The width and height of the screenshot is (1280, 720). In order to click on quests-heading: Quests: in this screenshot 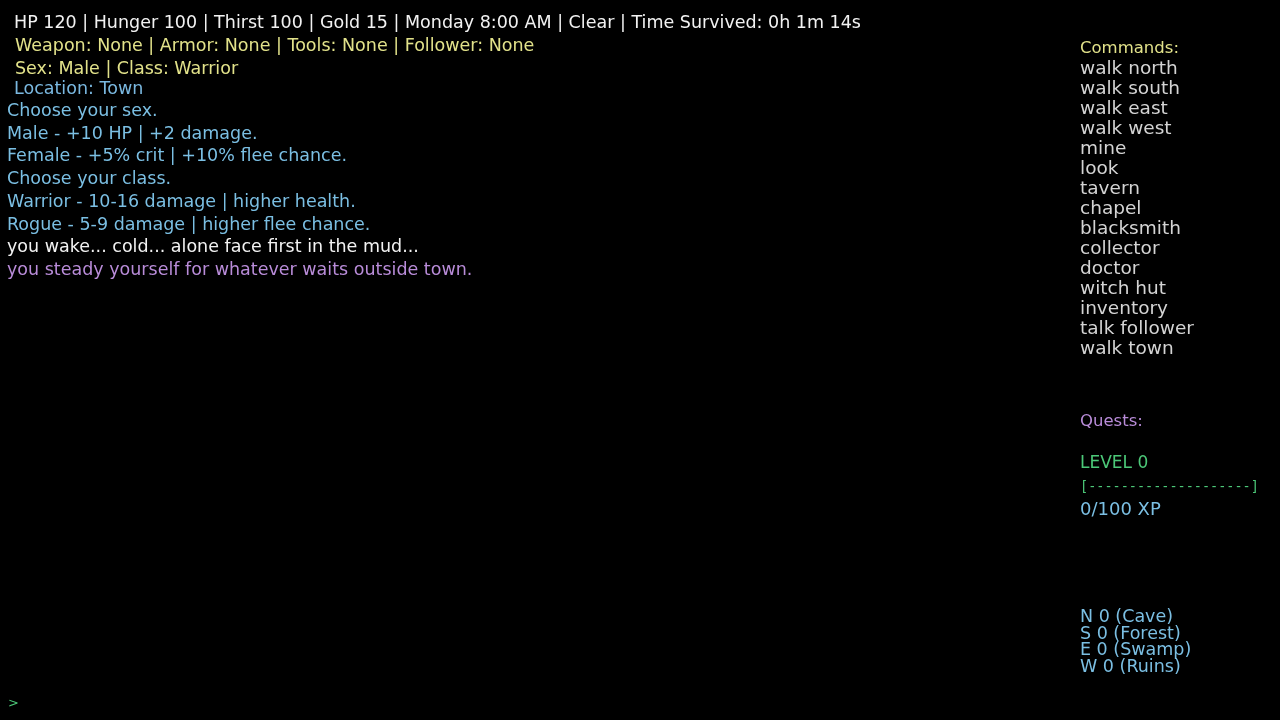, I will do `click(1111, 421)`.